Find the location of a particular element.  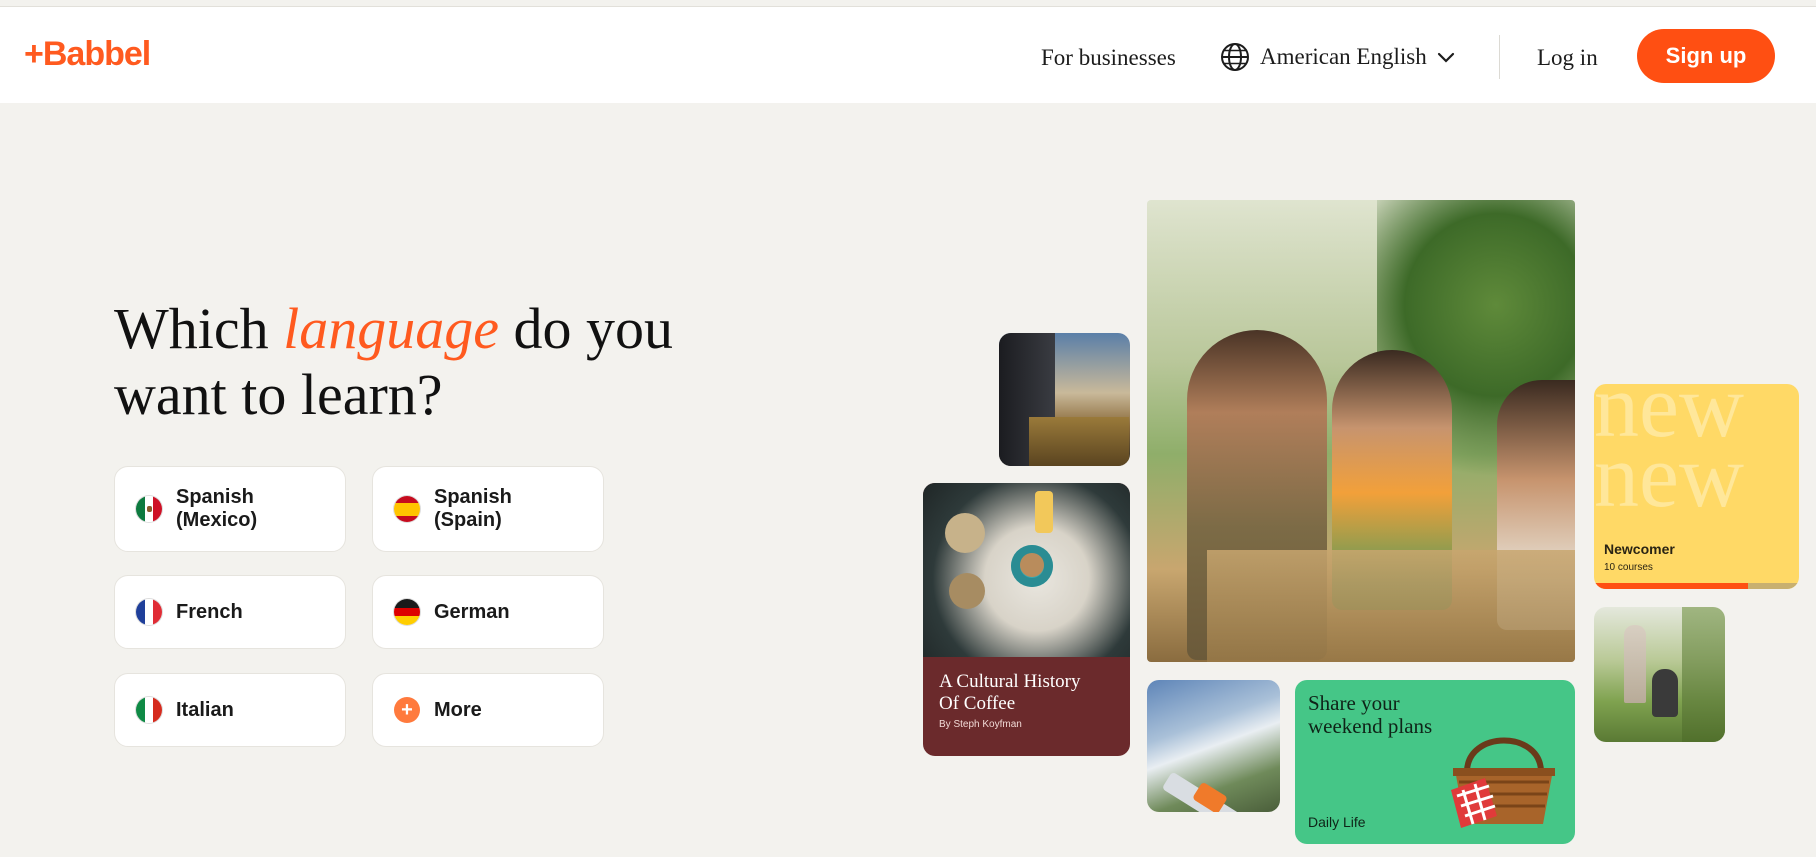

signup-button: Sign up is located at coordinates (1706, 56).